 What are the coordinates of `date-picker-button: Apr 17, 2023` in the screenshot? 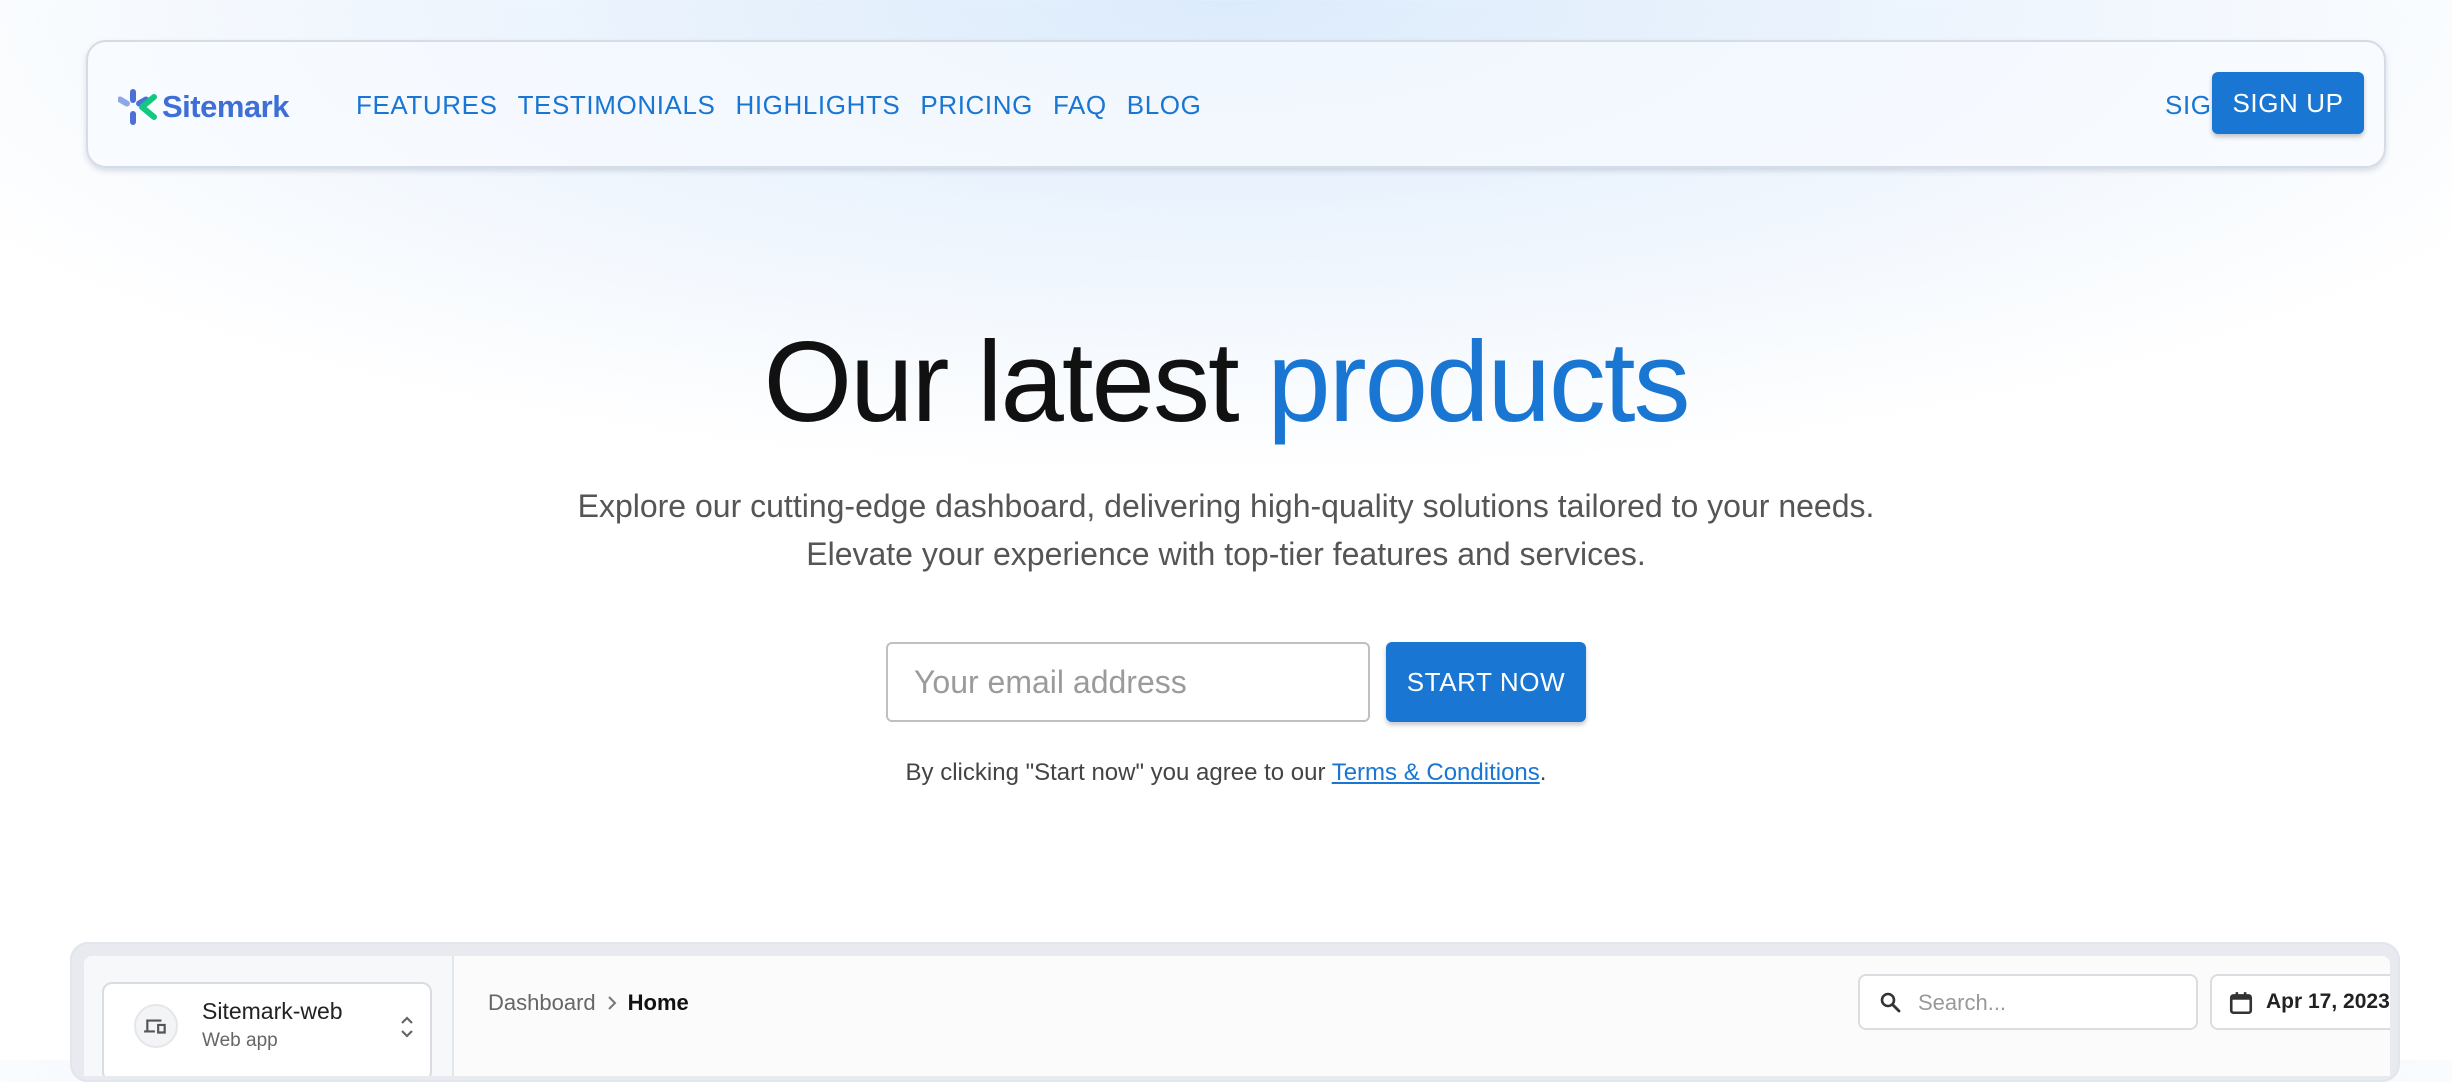 It's located at (2300, 1002).